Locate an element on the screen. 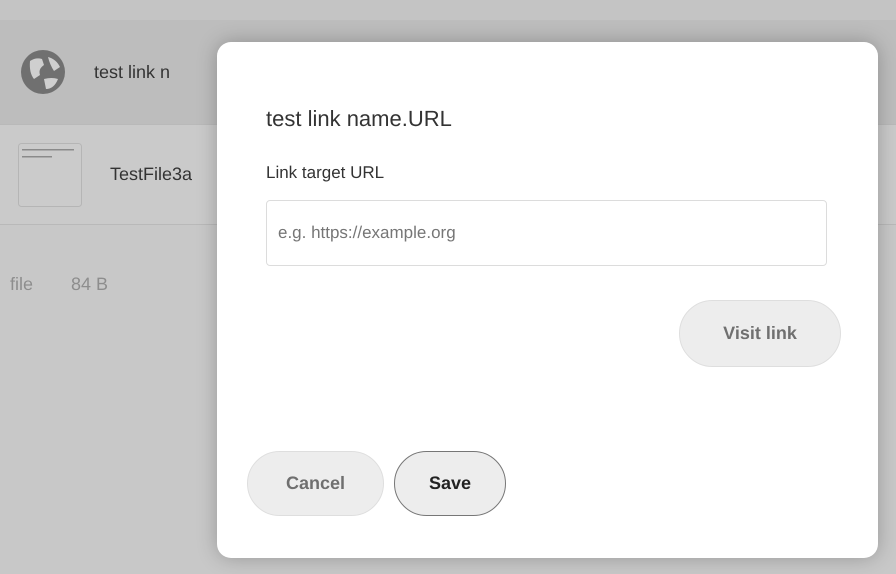 The image size is (896, 574). file-name: TestFile3a is located at coordinates (151, 174).